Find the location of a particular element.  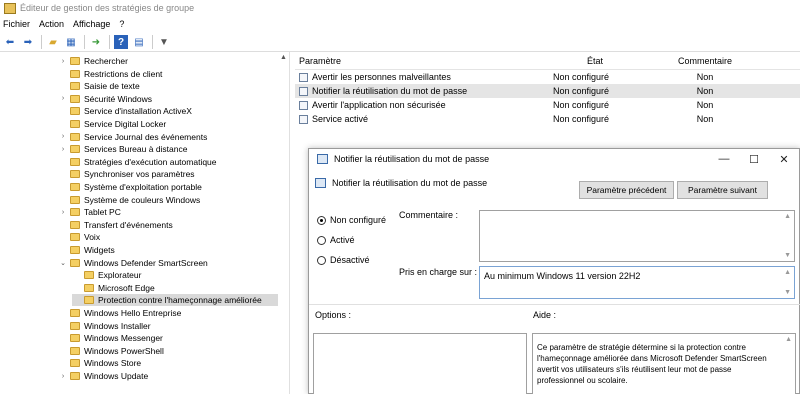

radio-circle is located at coordinates (321, 220).